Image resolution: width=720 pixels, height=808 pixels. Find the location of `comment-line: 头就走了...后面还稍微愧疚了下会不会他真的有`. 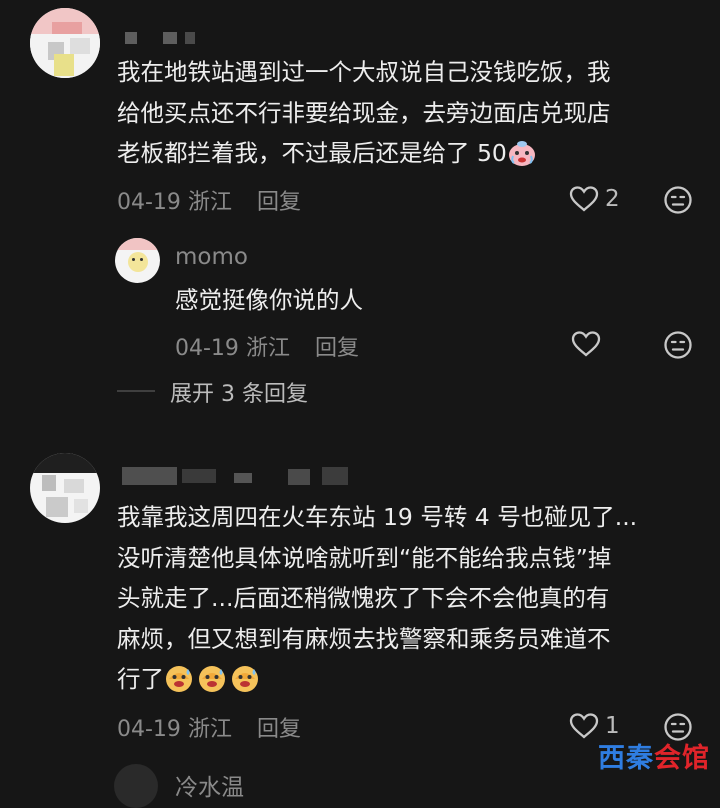

comment-line: 头就走了...后面还稍微愧疚了下会不会他真的有 is located at coordinates (363, 598).